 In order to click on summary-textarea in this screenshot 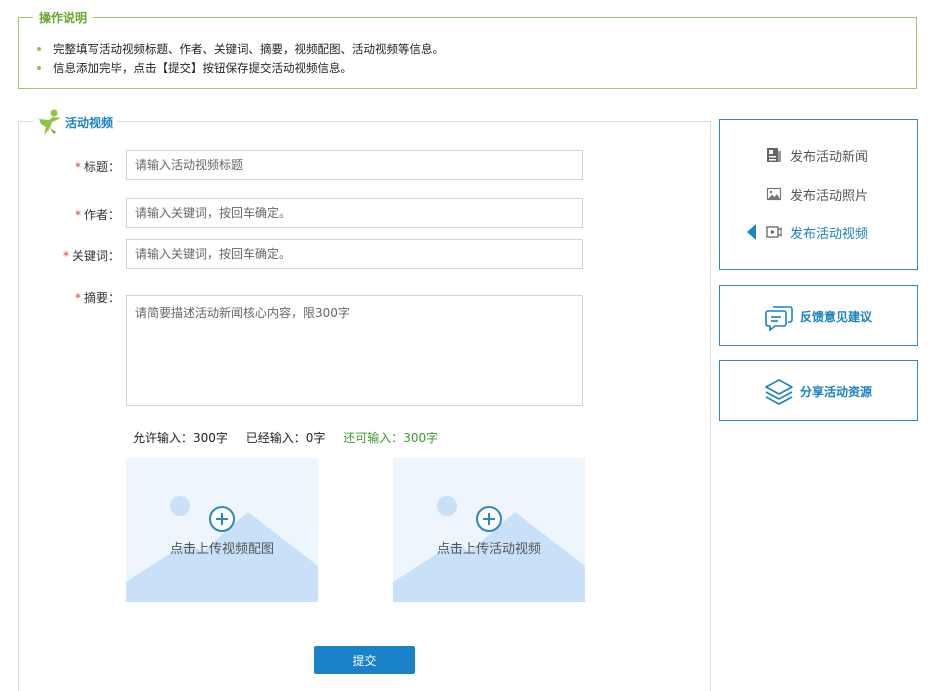, I will do `click(354, 350)`.